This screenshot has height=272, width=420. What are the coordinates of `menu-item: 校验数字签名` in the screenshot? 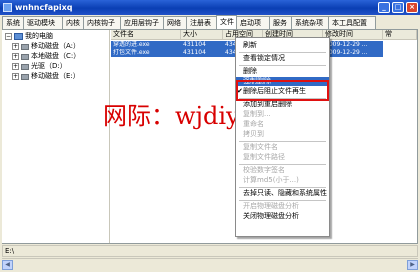 It's located at (282, 170).